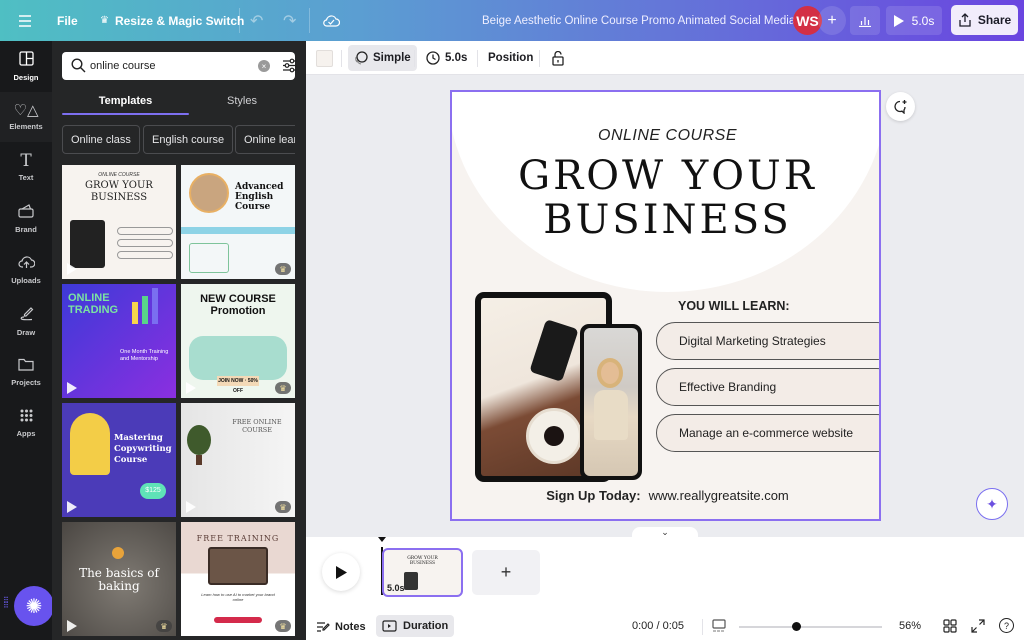 The width and height of the screenshot is (1024, 640). I want to click on timeline-footer: Notes Duration 0:00 / 0:05 56% ?, so click(665, 627).